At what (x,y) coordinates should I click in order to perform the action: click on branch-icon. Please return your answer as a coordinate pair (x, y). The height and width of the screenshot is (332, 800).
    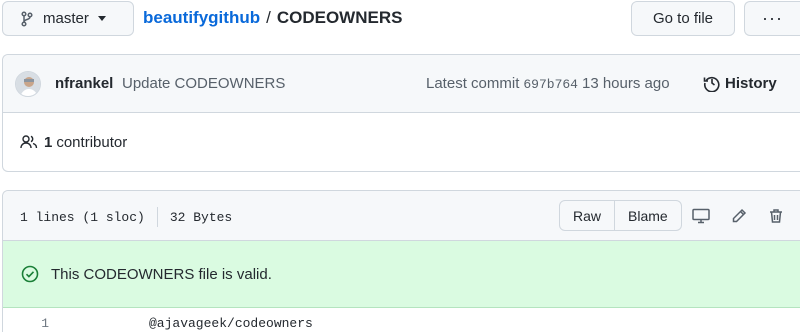
    Looking at the image, I should click on (27, 18).